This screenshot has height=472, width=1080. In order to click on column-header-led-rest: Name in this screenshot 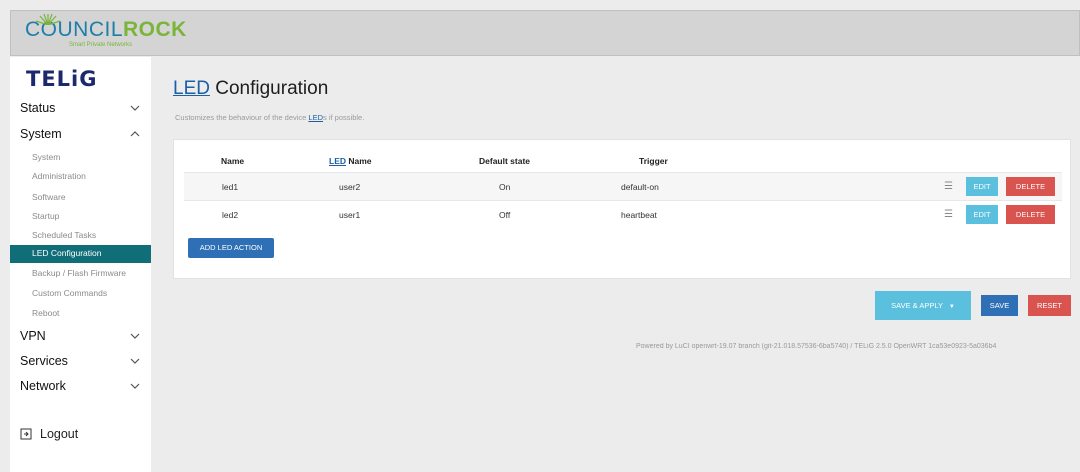, I will do `click(359, 161)`.